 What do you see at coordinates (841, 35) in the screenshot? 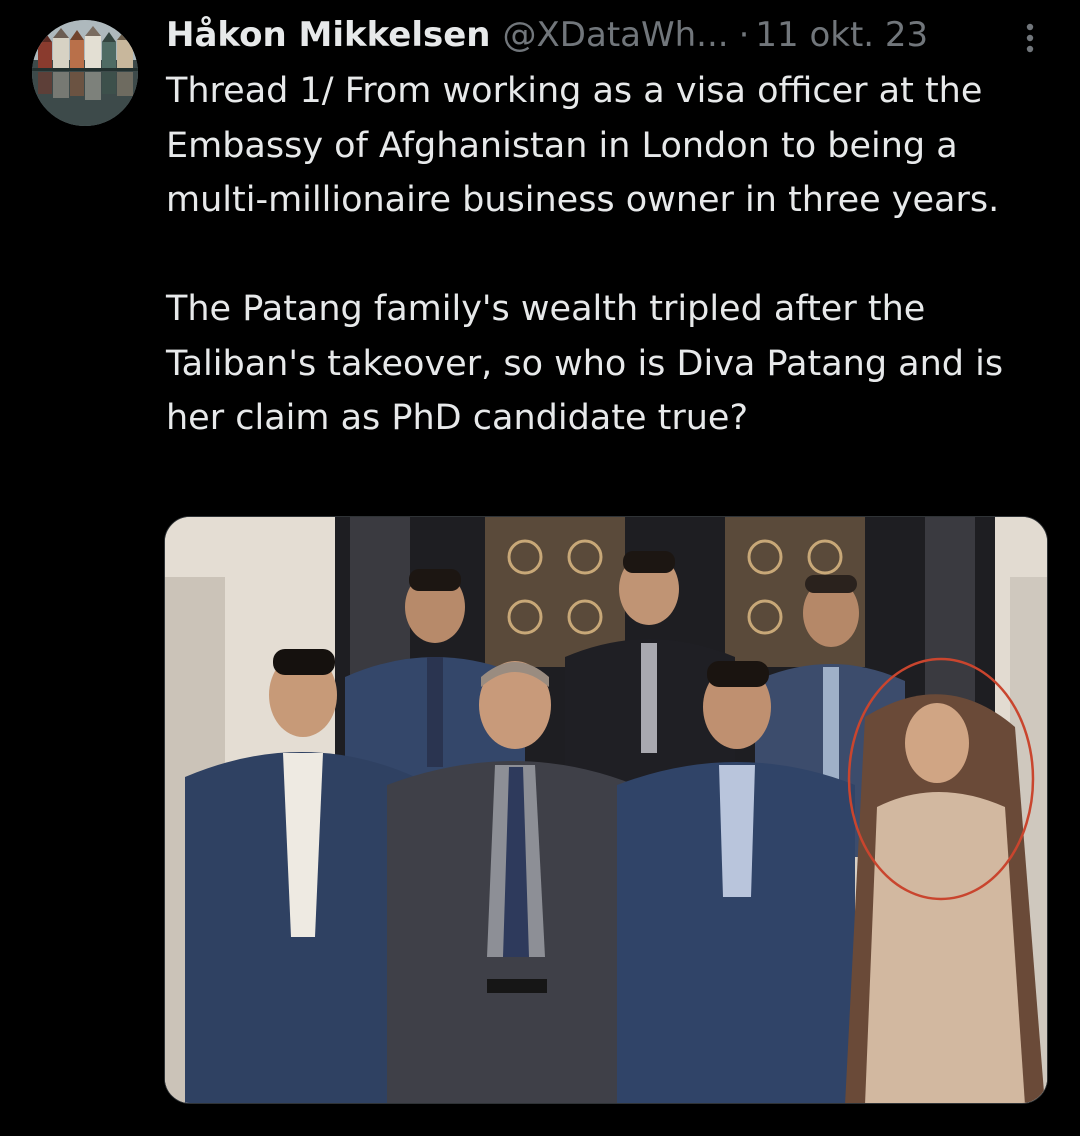
I see `tweet-timestamp: 11 okt. 23` at bounding box center [841, 35].